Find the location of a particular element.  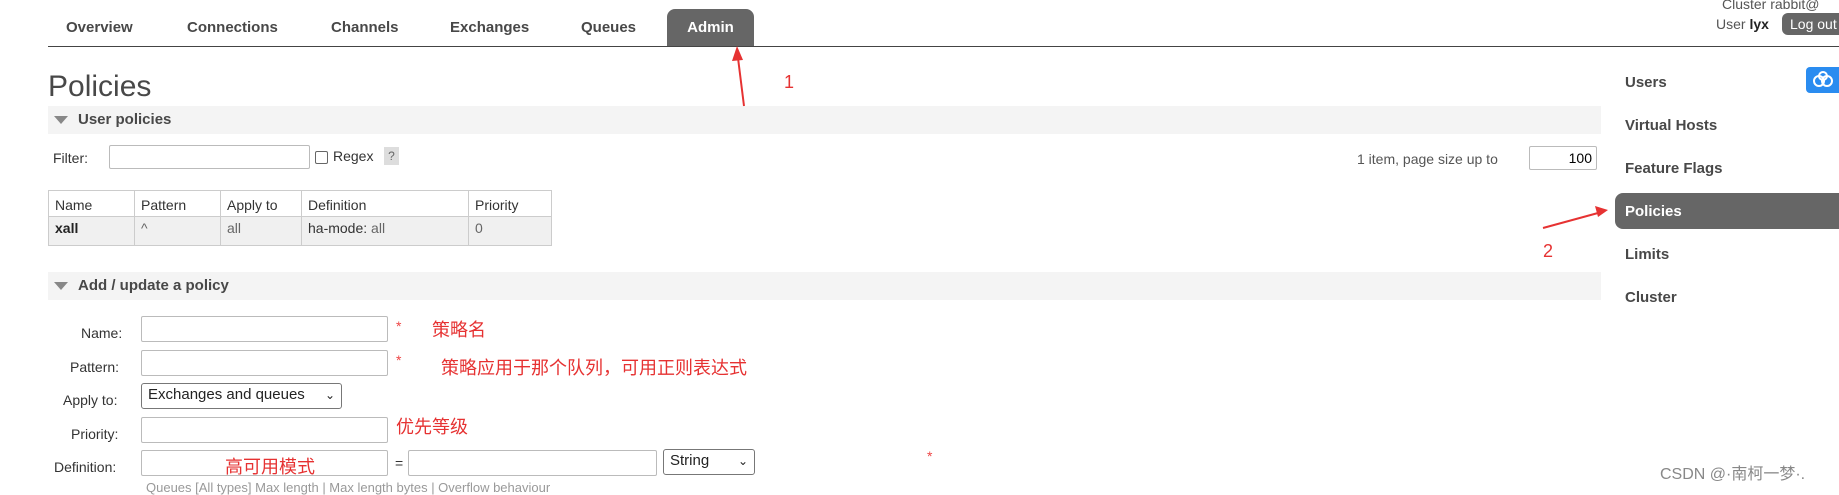

sidebar-item-policies-label: Policies is located at coordinates (1653, 211).